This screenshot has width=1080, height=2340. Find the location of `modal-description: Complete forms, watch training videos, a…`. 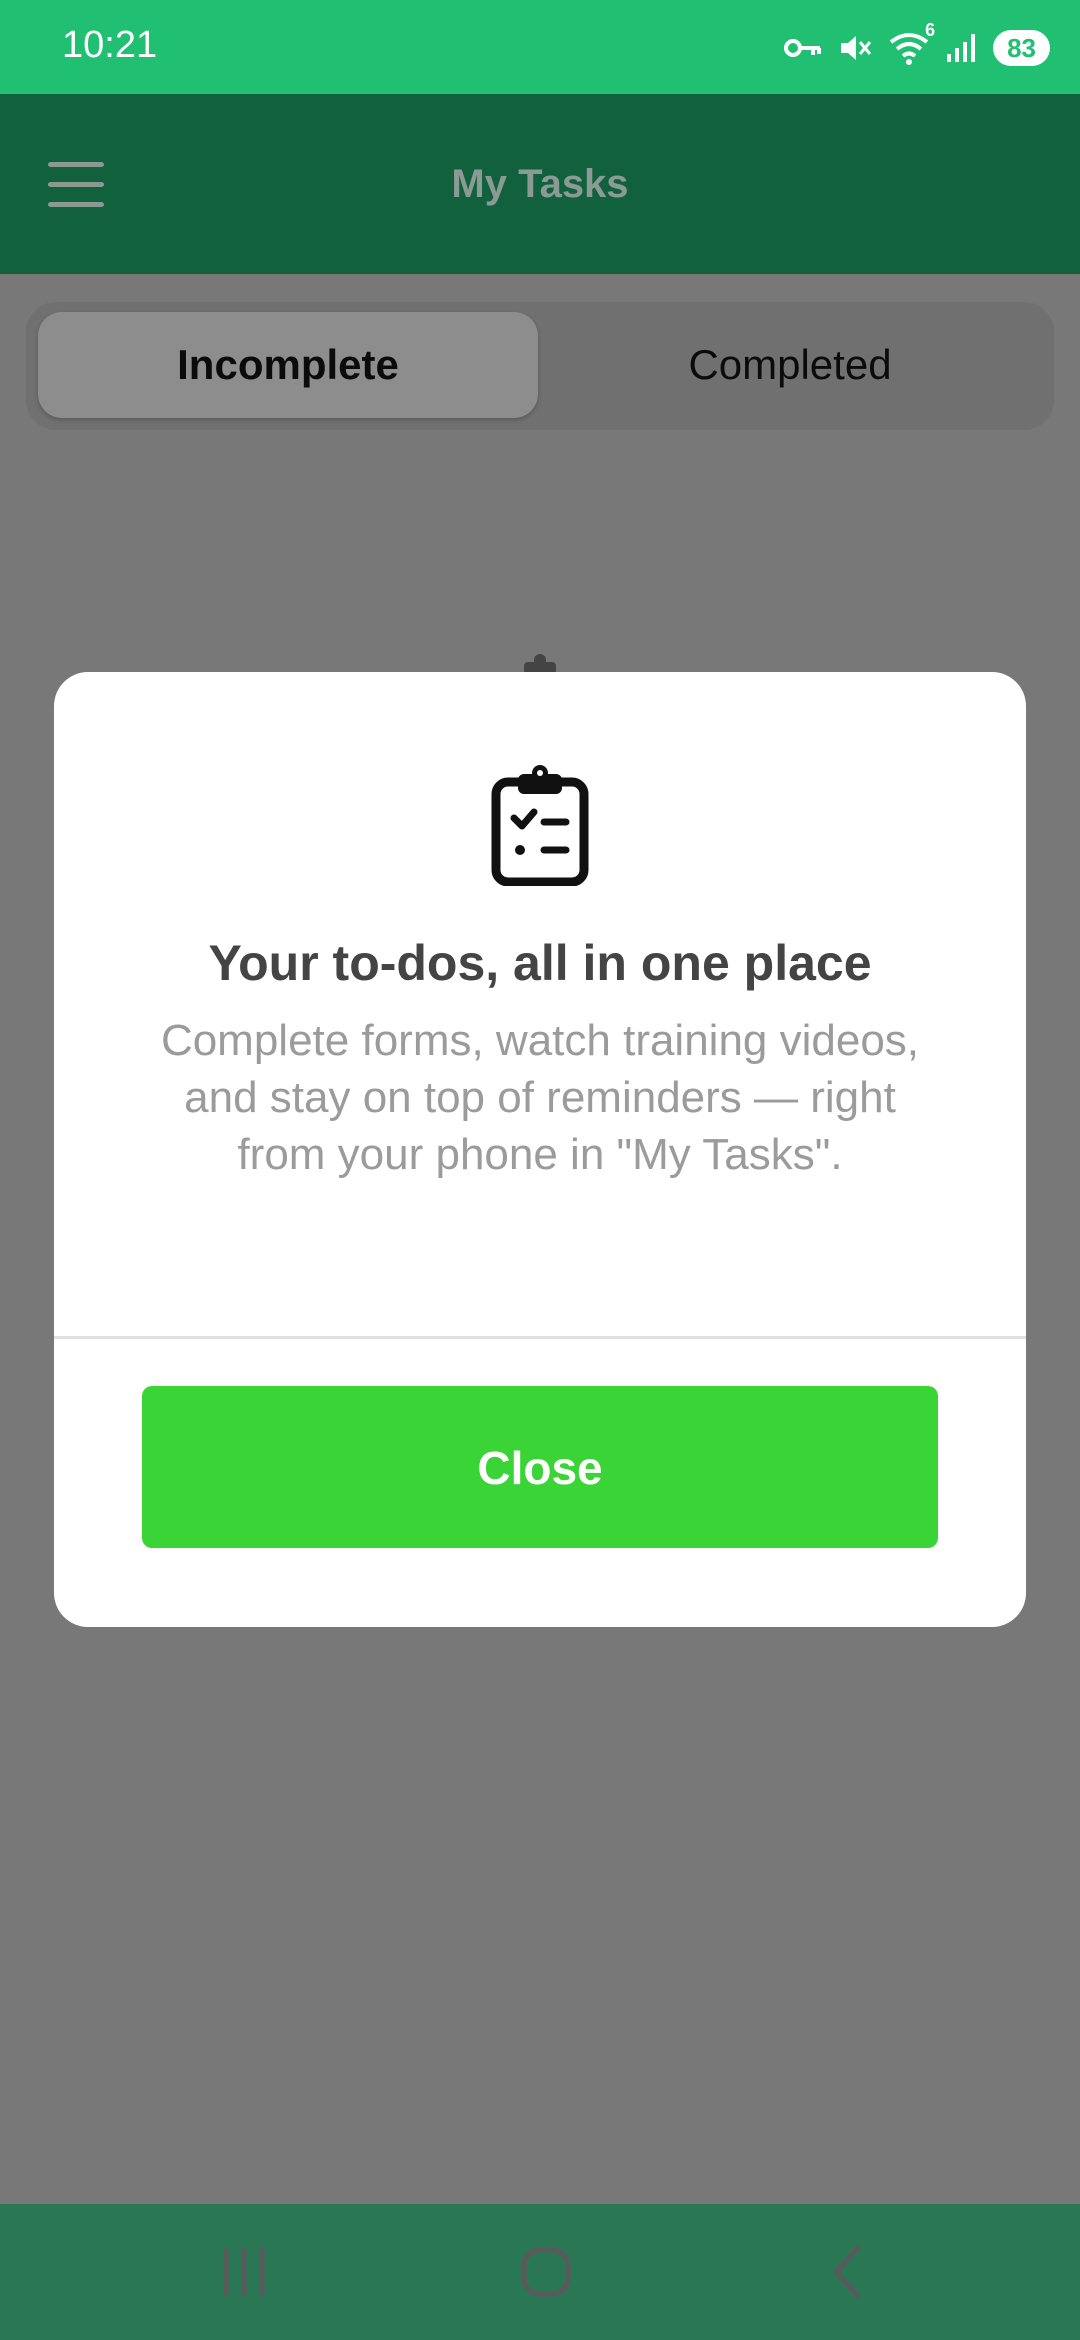

modal-description: Complete forms, watch training videos, a… is located at coordinates (540, 1097).